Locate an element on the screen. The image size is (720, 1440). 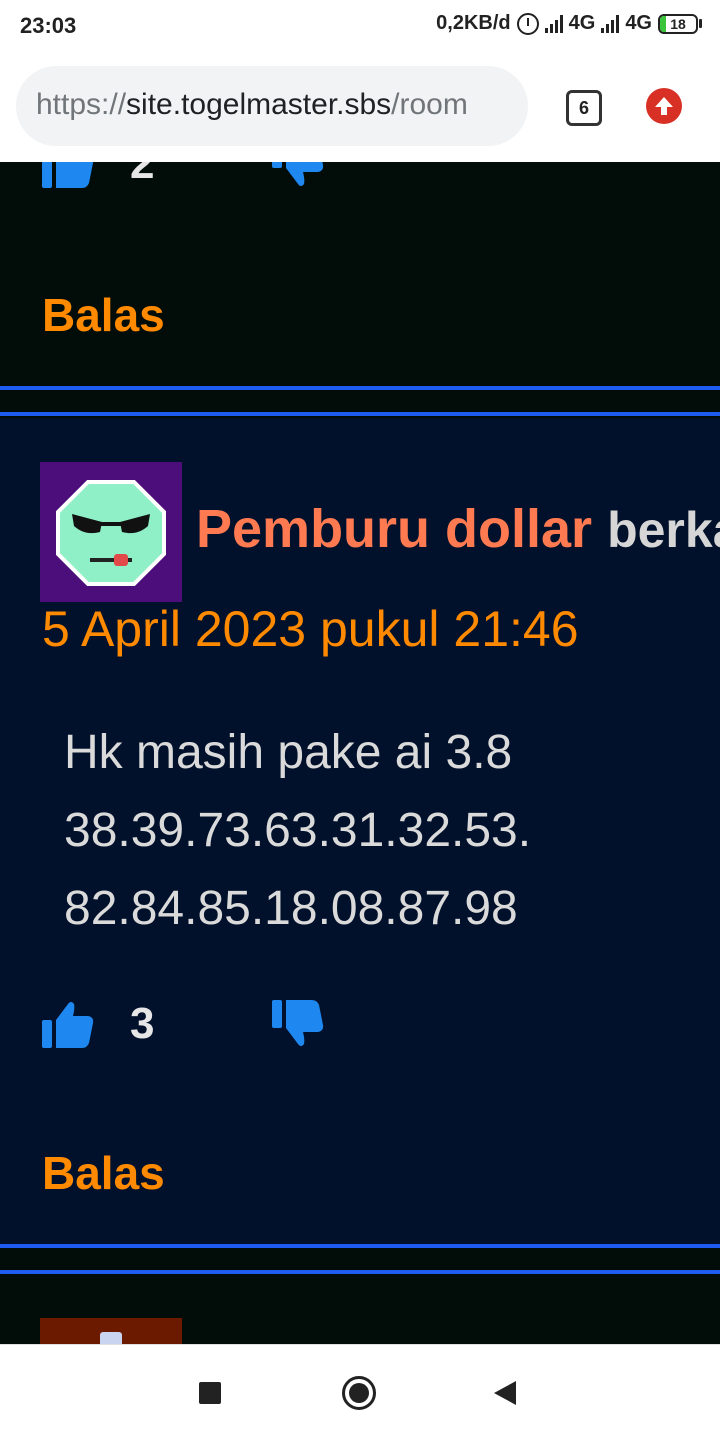
comment-author-suffix: berkata: is located at coordinates (663, 530).